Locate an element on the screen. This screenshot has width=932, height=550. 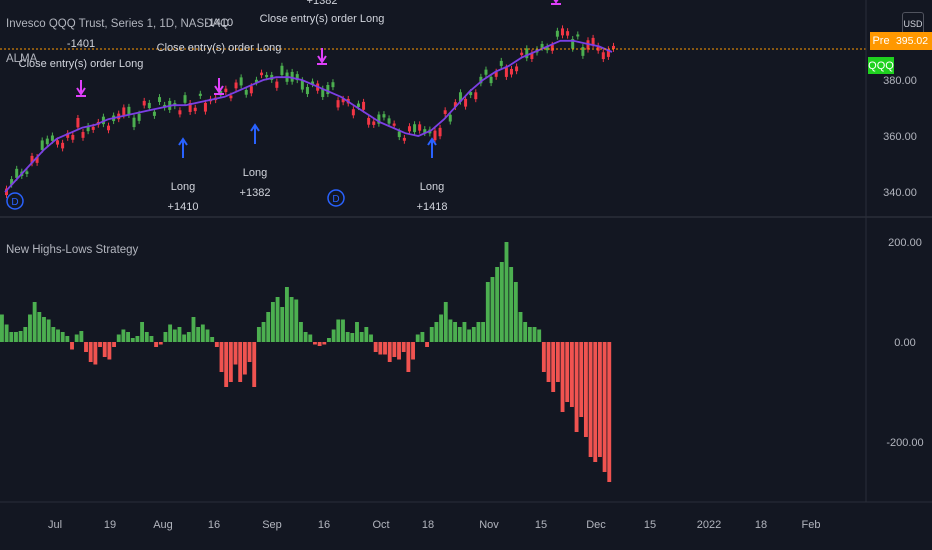
entry-pnl-label: +1382 is located at coordinates (255, 193).